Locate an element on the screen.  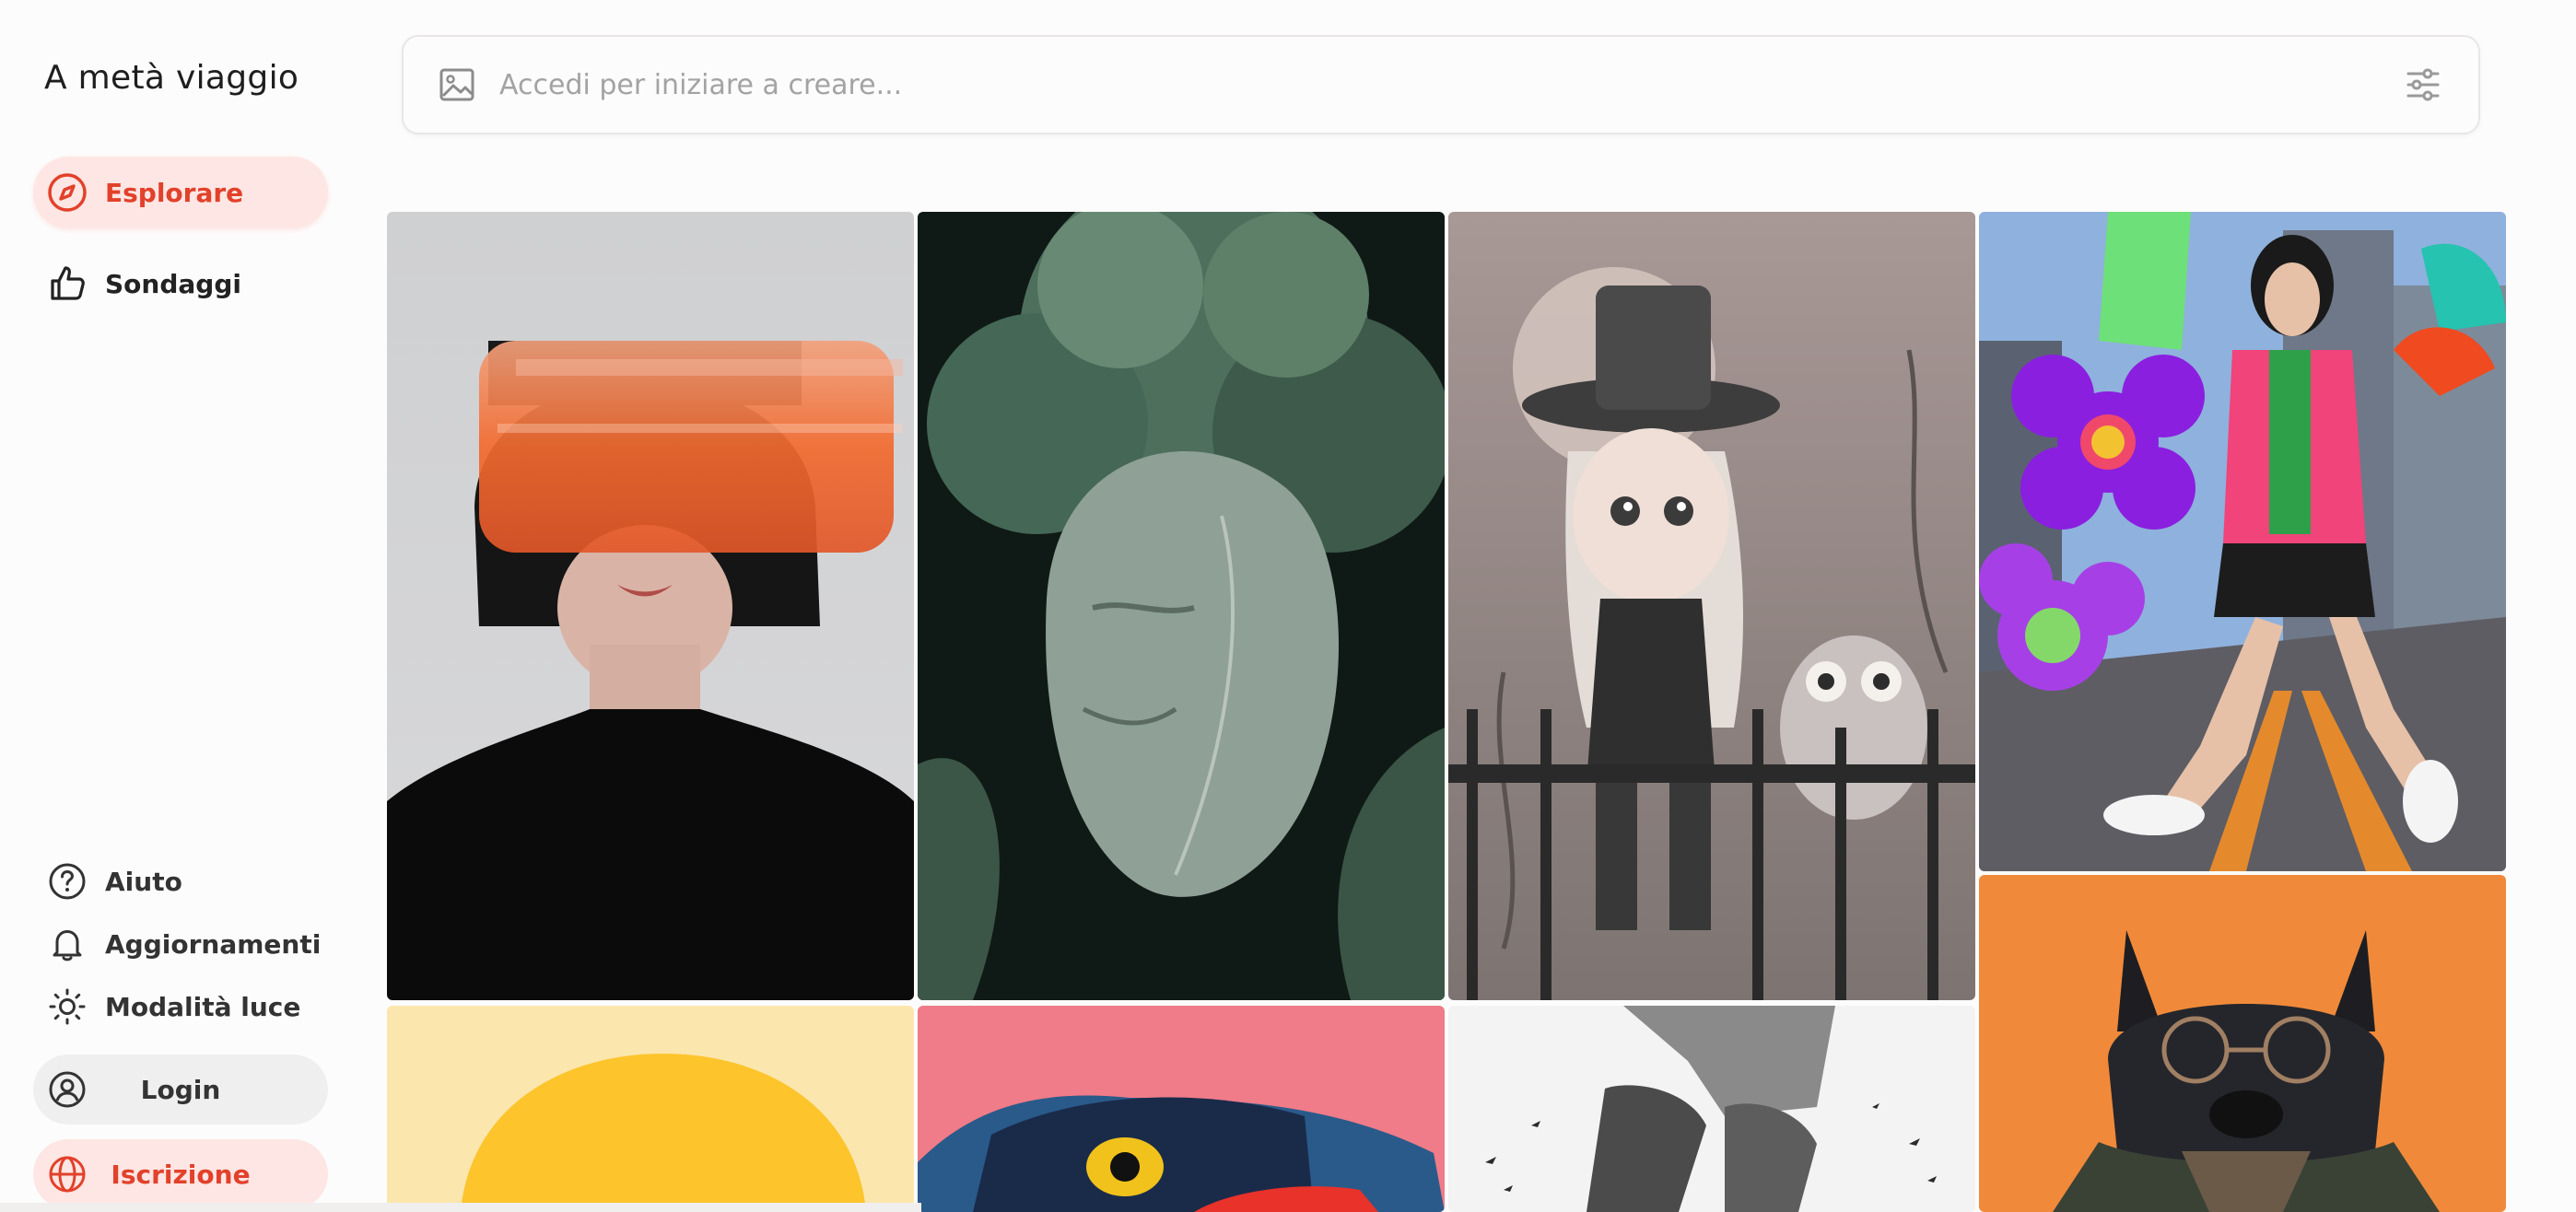
gallery-image-girl-top-hat-owl is located at coordinates (1711, 606).